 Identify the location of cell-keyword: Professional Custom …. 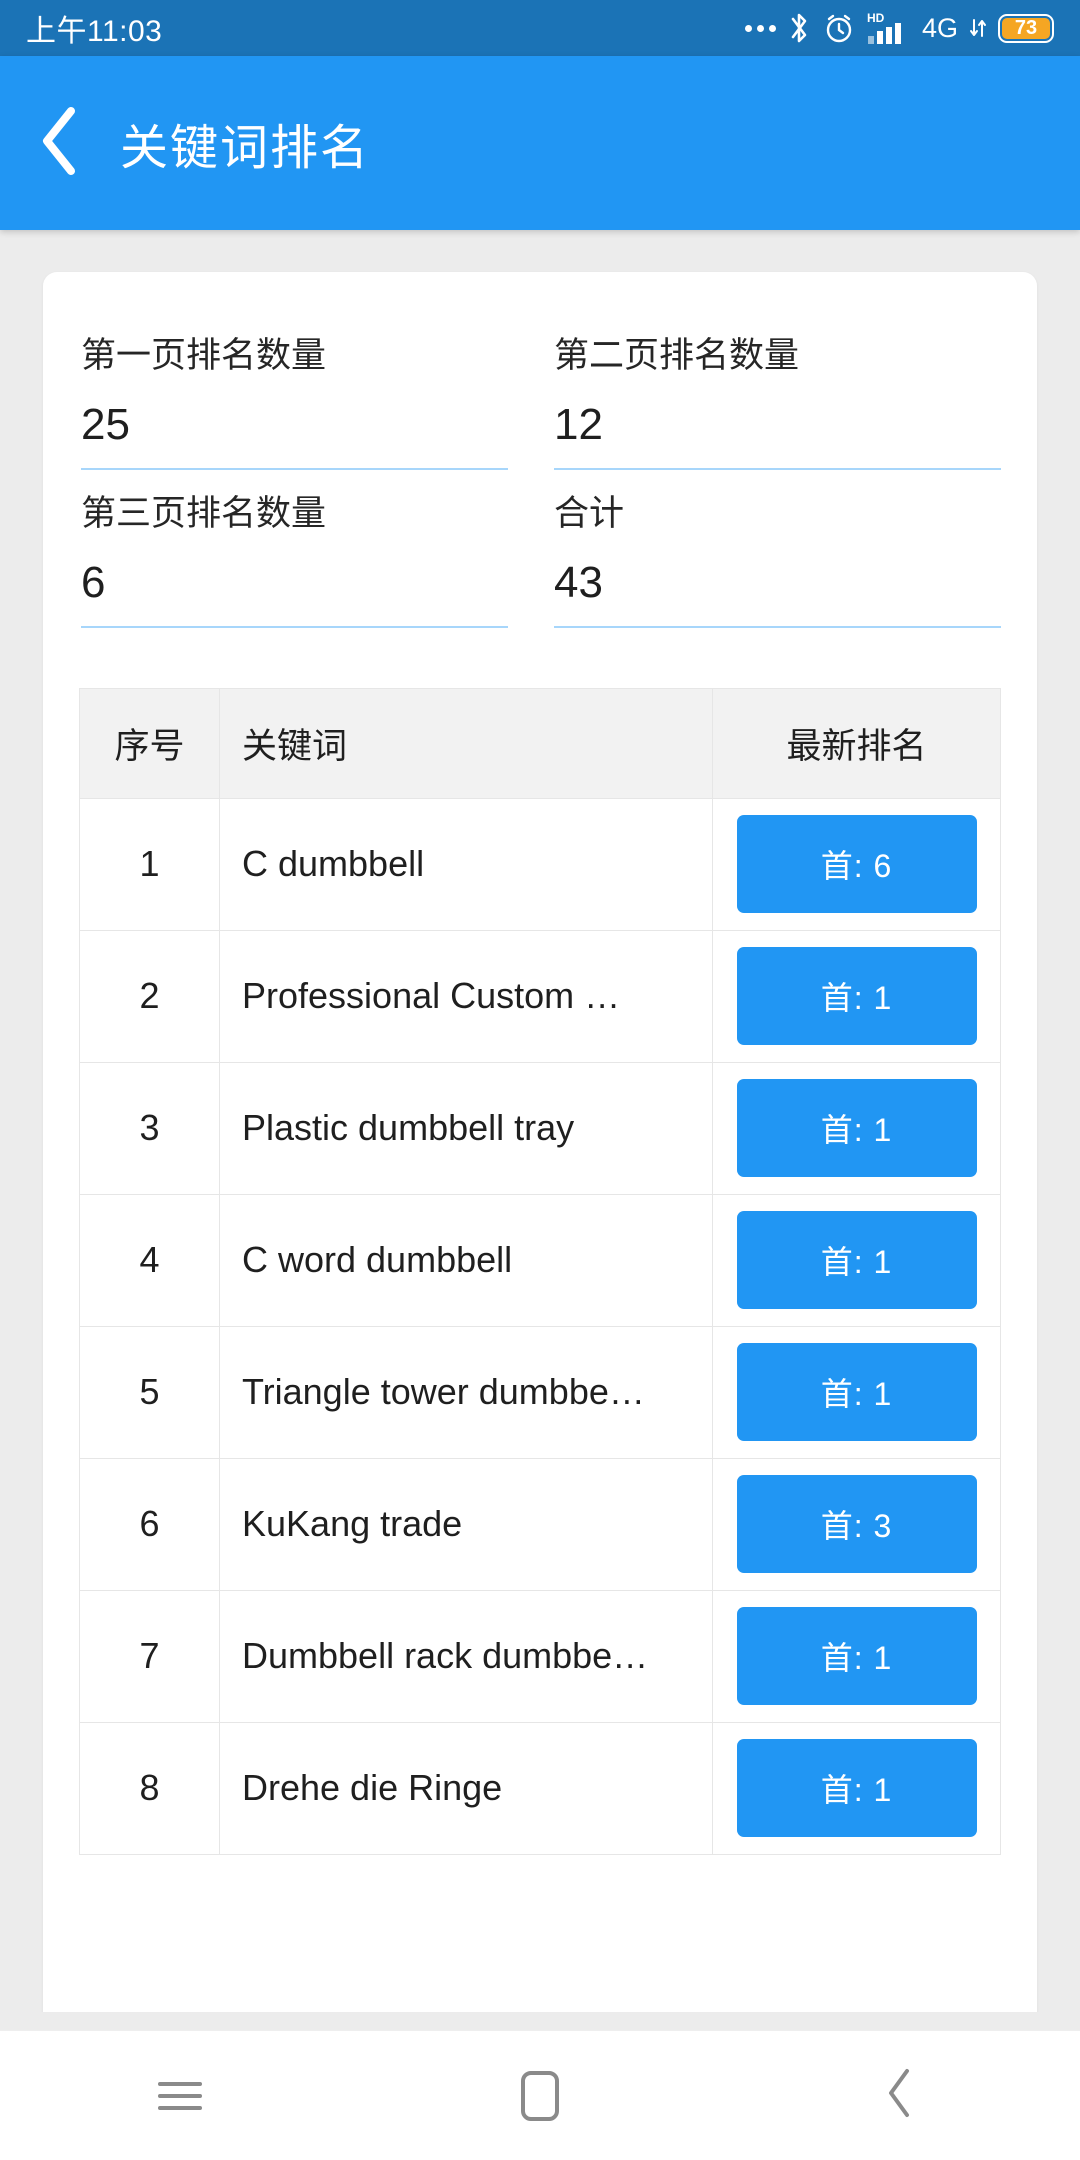
(466, 996).